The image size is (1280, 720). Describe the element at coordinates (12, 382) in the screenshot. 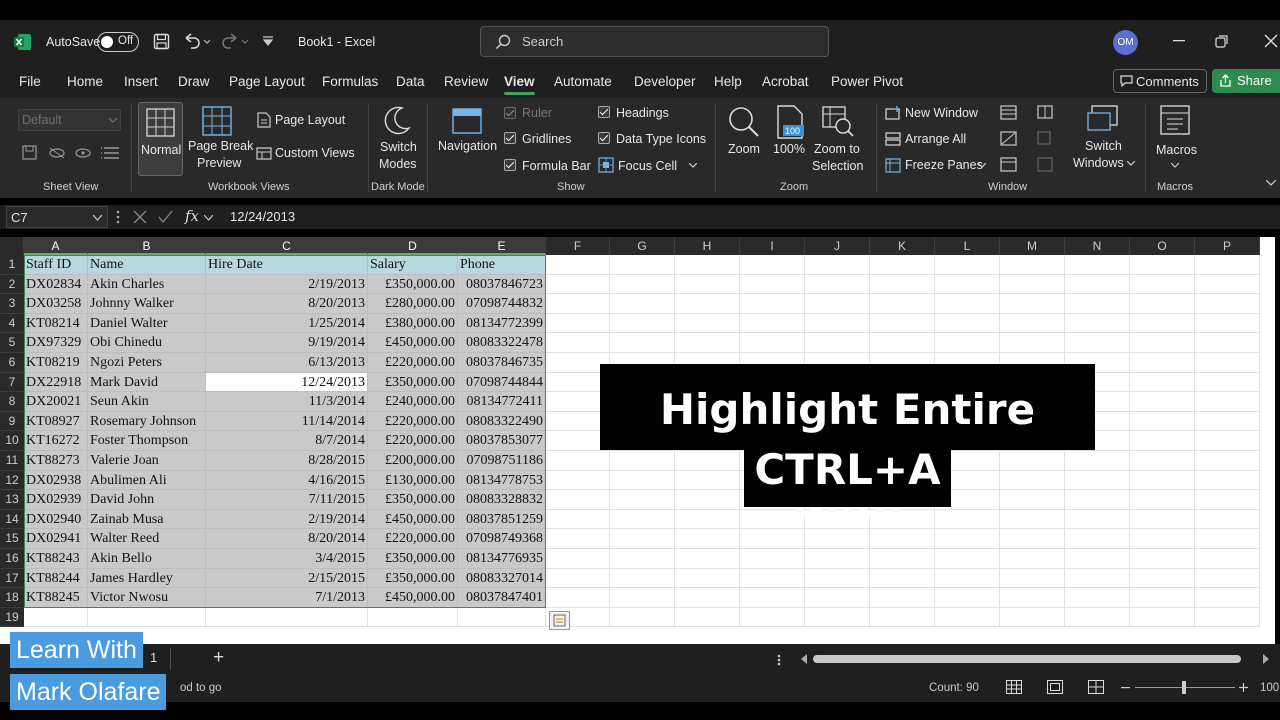

I see `row-header: 7` at that location.